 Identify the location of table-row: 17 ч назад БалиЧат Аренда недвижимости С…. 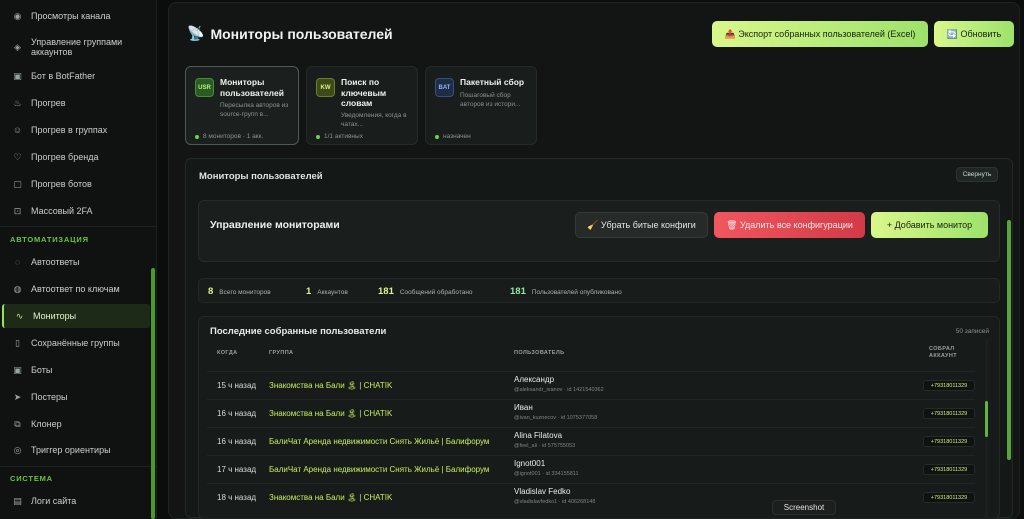
(591, 469).